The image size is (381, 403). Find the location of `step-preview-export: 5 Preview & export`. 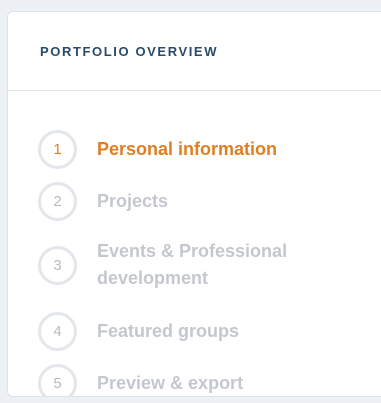

step-preview-export: 5 Preview & export is located at coordinates (141, 380).